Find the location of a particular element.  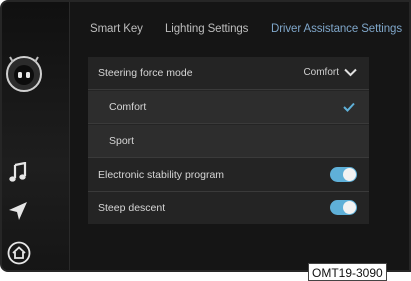

option-comfort: Comfort is located at coordinates (228, 107).